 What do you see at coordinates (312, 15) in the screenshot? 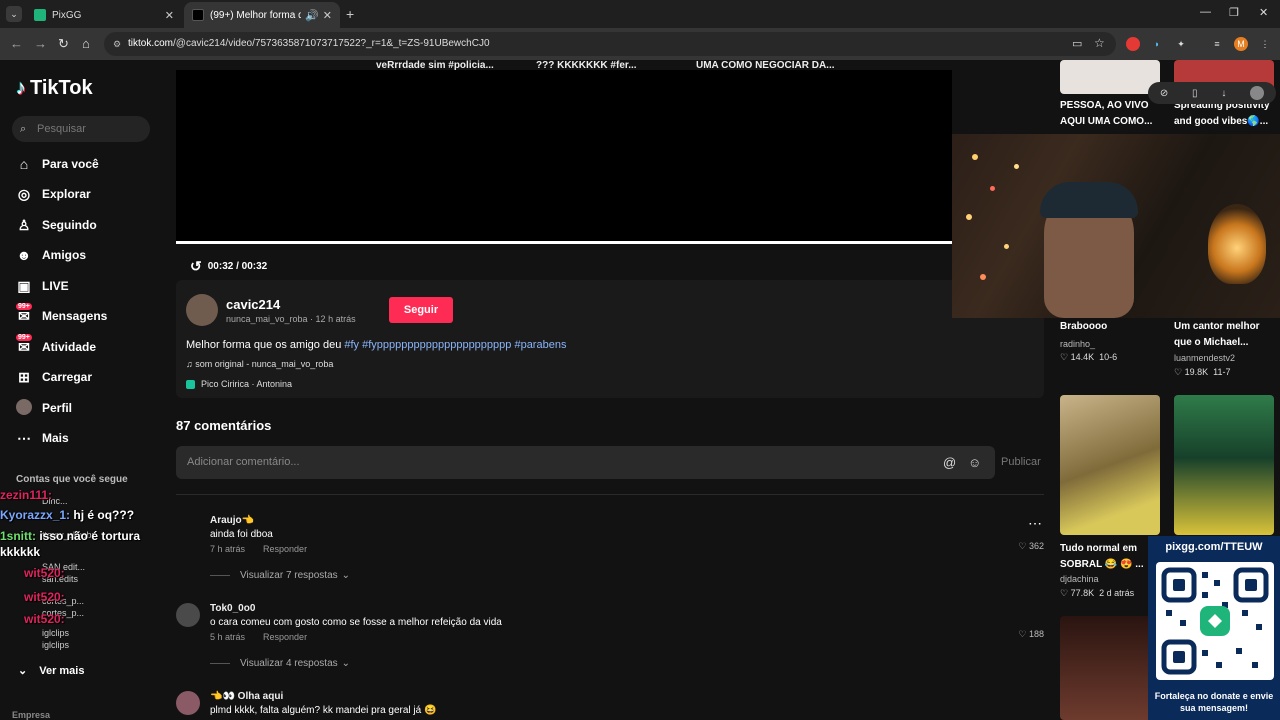
I see `speaker-icon: 🔊` at bounding box center [312, 15].